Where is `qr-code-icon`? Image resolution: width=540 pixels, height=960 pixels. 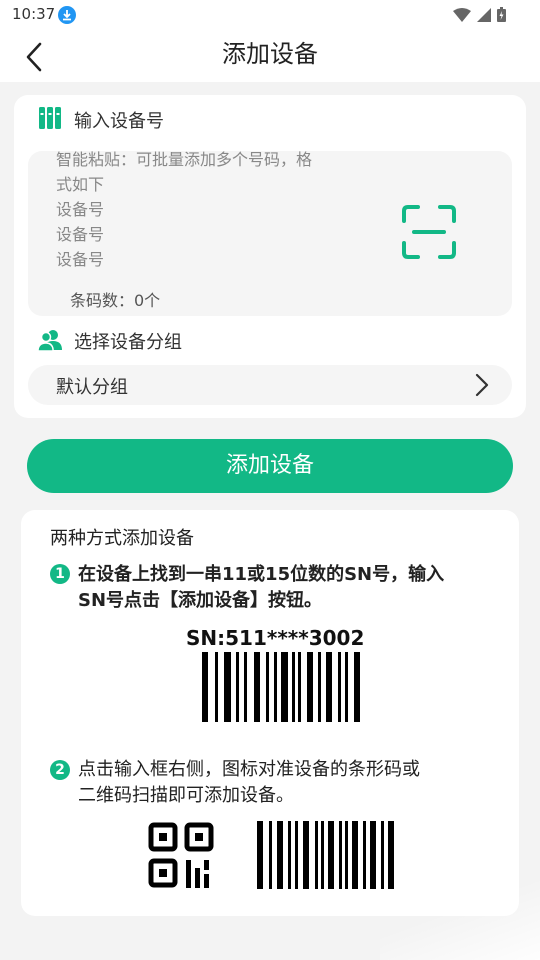 qr-code-icon is located at coordinates (181, 855).